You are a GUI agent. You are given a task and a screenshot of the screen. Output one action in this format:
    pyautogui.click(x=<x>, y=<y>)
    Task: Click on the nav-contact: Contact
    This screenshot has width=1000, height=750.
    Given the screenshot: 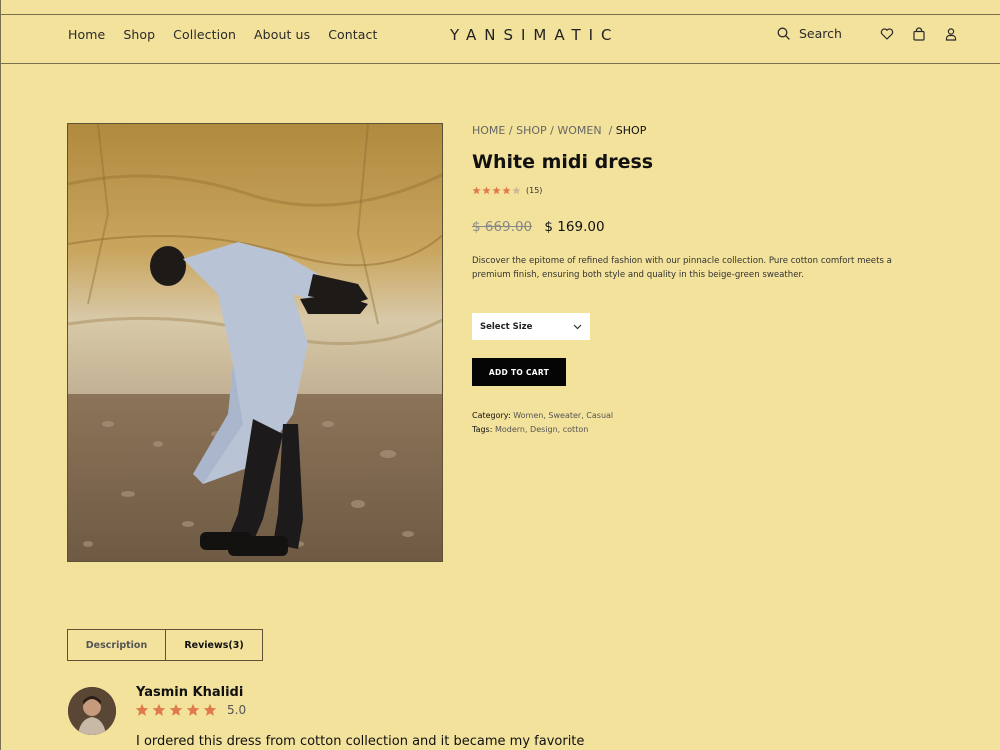 What is the action you would take?
    pyautogui.click(x=352, y=34)
    